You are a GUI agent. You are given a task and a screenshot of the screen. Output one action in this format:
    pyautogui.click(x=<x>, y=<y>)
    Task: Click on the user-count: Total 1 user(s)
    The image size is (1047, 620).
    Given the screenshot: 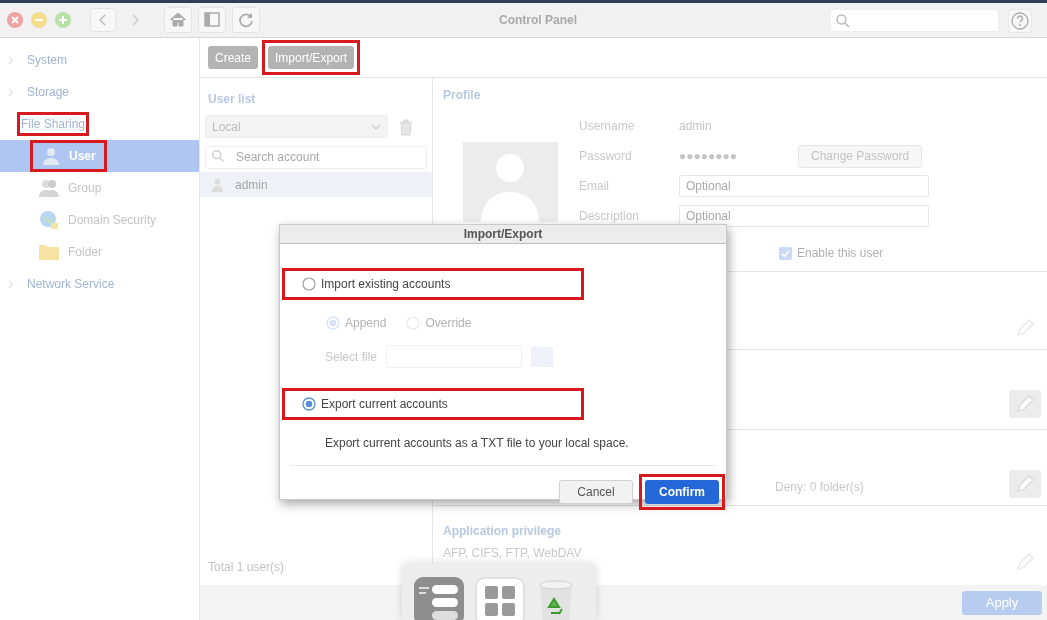 What is the action you would take?
    pyautogui.click(x=246, y=567)
    